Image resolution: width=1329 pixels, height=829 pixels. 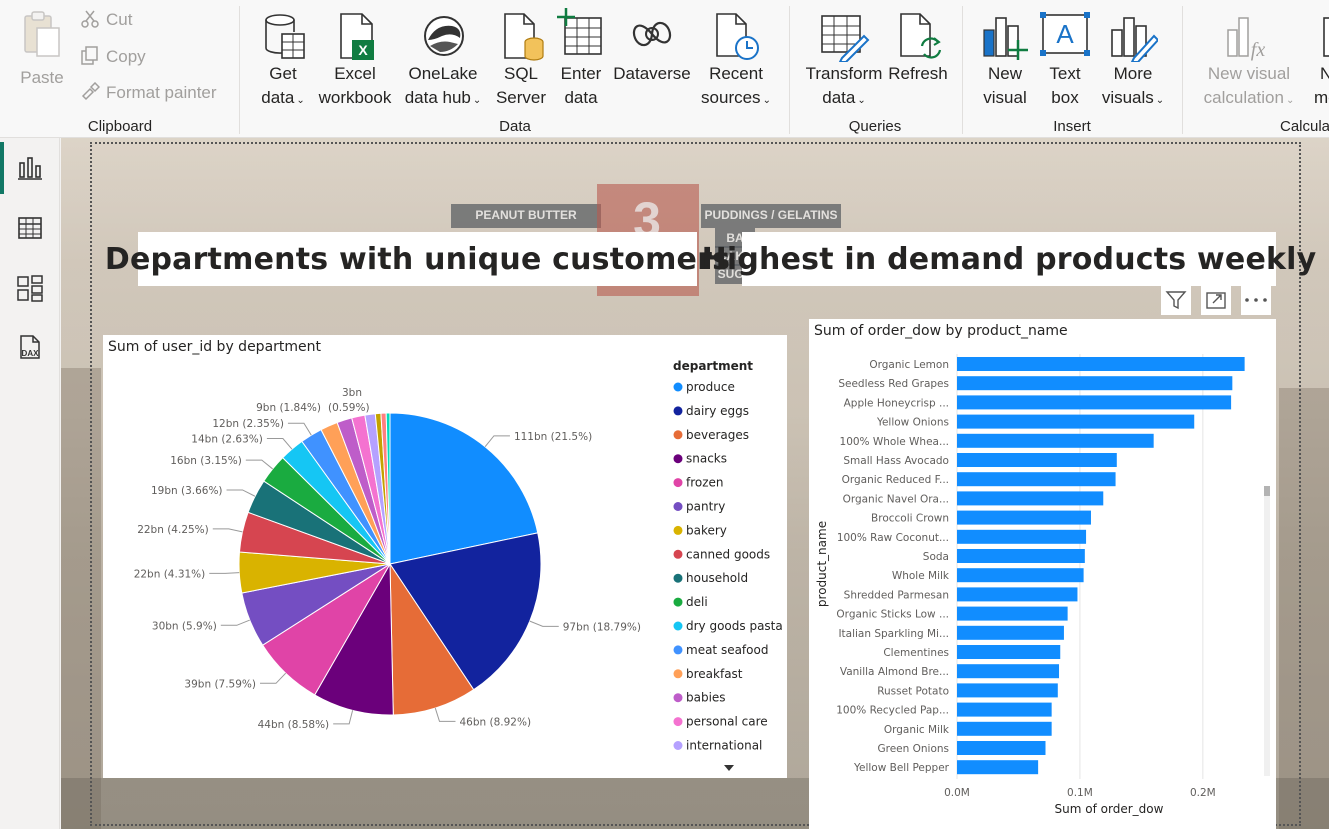 What do you see at coordinates (697, 602) in the screenshot?
I see `legend-item: deli` at bounding box center [697, 602].